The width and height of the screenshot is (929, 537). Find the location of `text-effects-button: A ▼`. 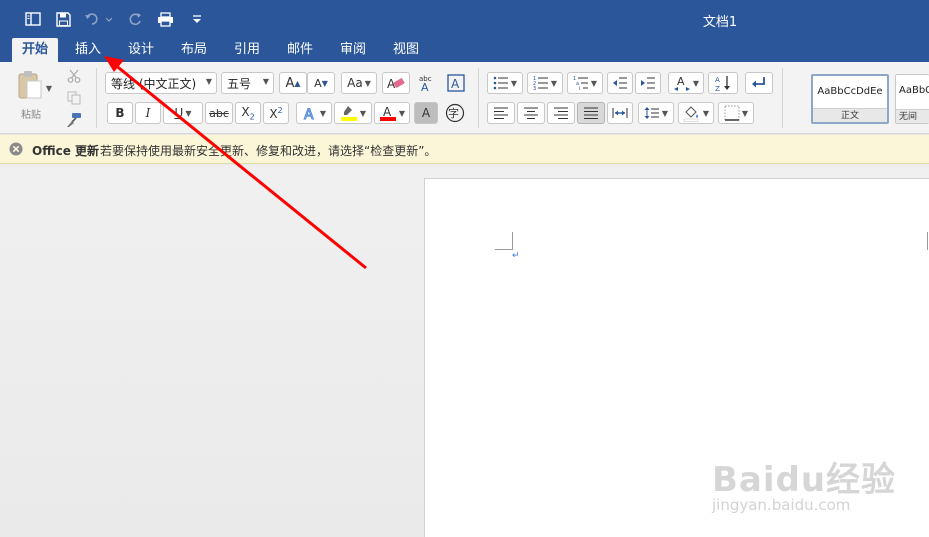

text-effects-button: A ▼ is located at coordinates (314, 113).